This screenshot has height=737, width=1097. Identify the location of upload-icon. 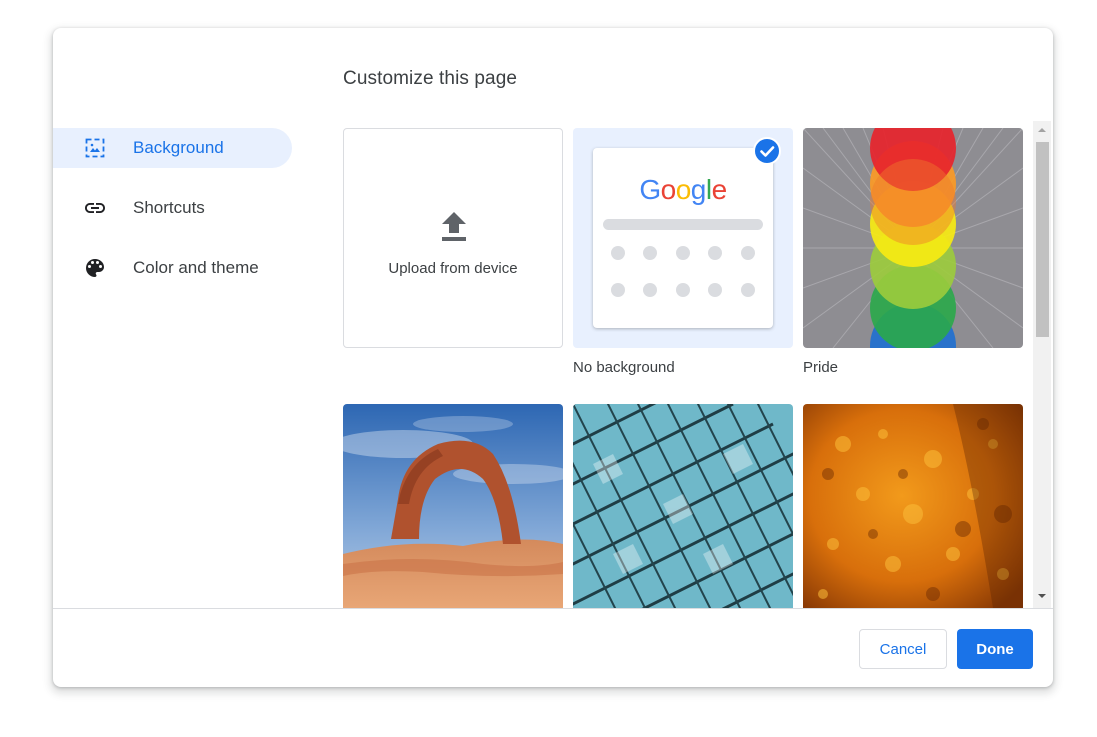
(454, 226).